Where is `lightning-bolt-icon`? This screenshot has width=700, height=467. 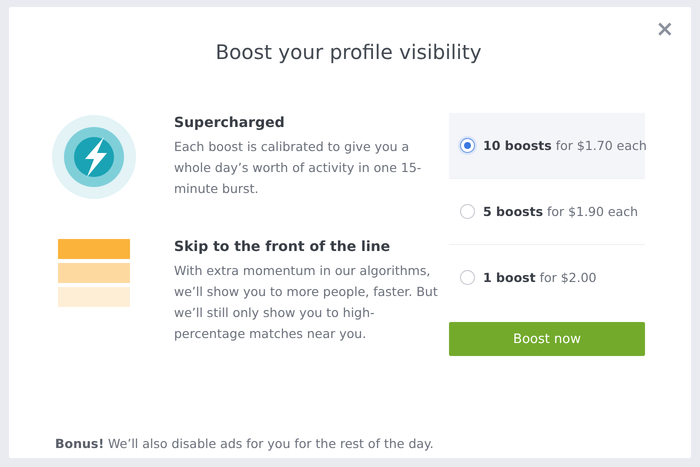
lightning-bolt-icon is located at coordinates (94, 157).